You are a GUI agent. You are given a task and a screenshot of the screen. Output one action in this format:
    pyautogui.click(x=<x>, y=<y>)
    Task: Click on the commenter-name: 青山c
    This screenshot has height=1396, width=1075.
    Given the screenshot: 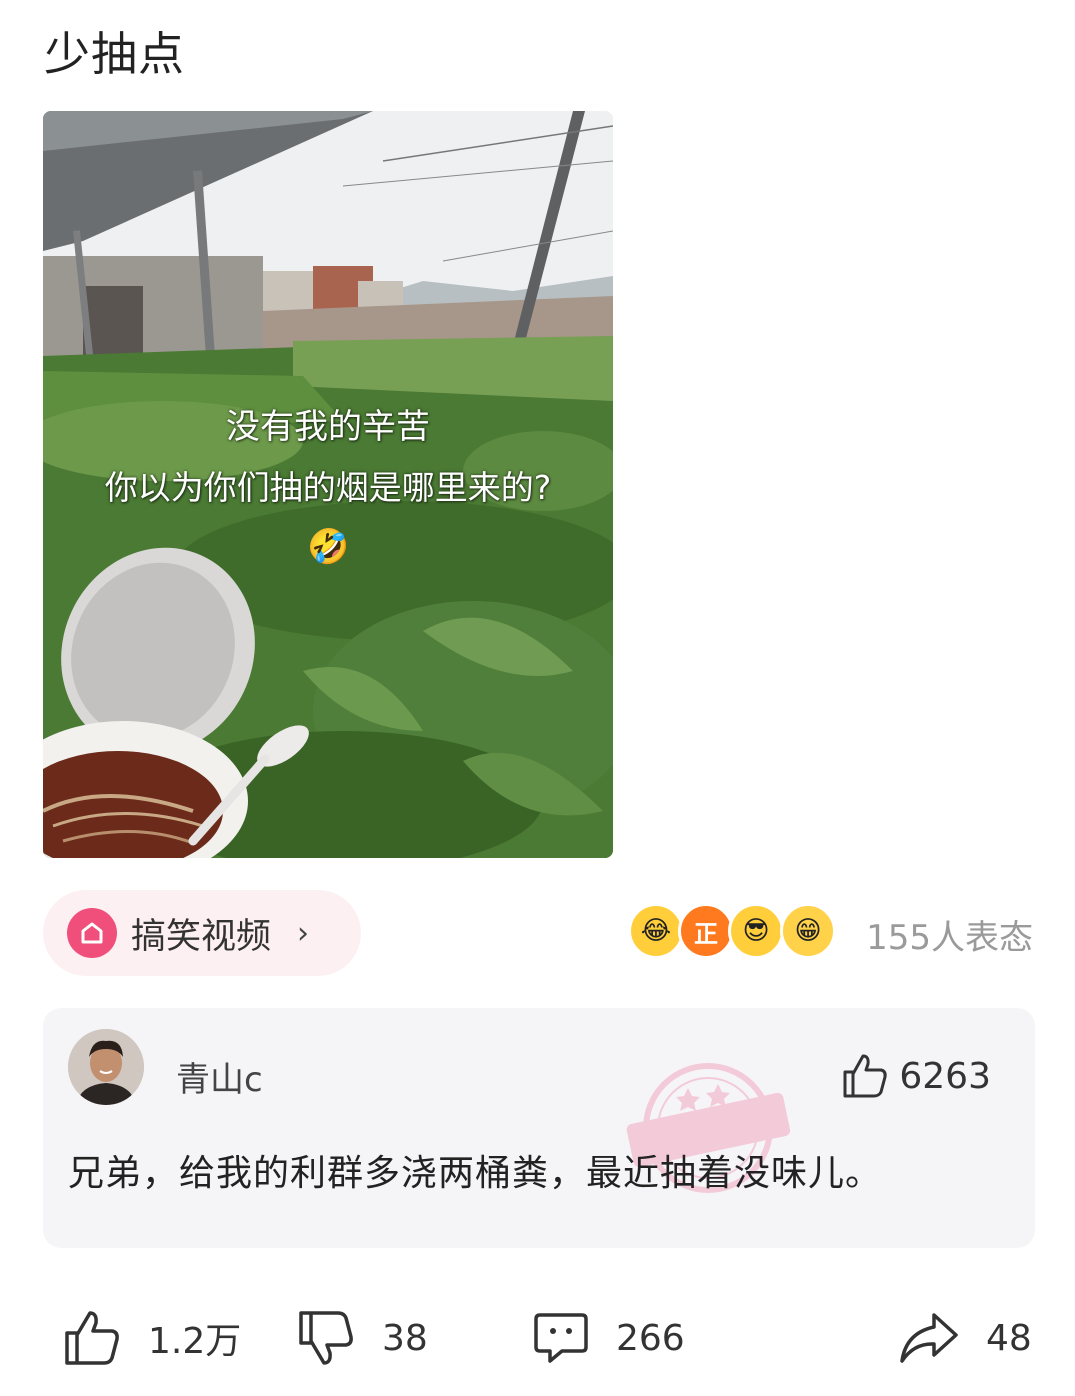 What is the action you would take?
    pyautogui.click(x=219, y=1076)
    